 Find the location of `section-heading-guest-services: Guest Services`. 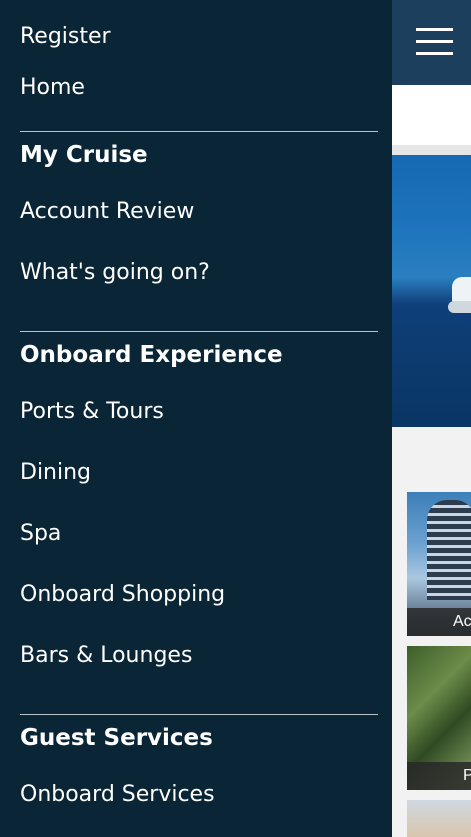

section-heading-guest-services: Guest Services is located at coordinates (116, 738).